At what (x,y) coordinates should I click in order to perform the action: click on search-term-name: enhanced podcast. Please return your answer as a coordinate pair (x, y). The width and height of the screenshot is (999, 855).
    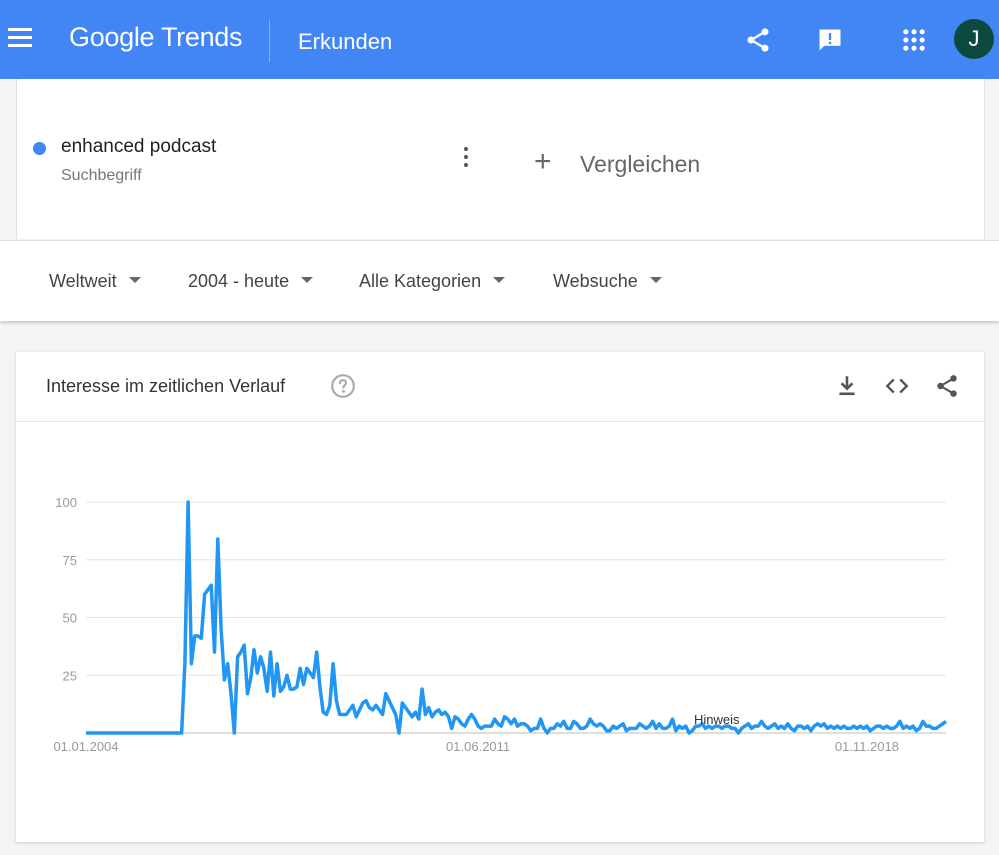
    Looking at the image, I should click on (138, 147).